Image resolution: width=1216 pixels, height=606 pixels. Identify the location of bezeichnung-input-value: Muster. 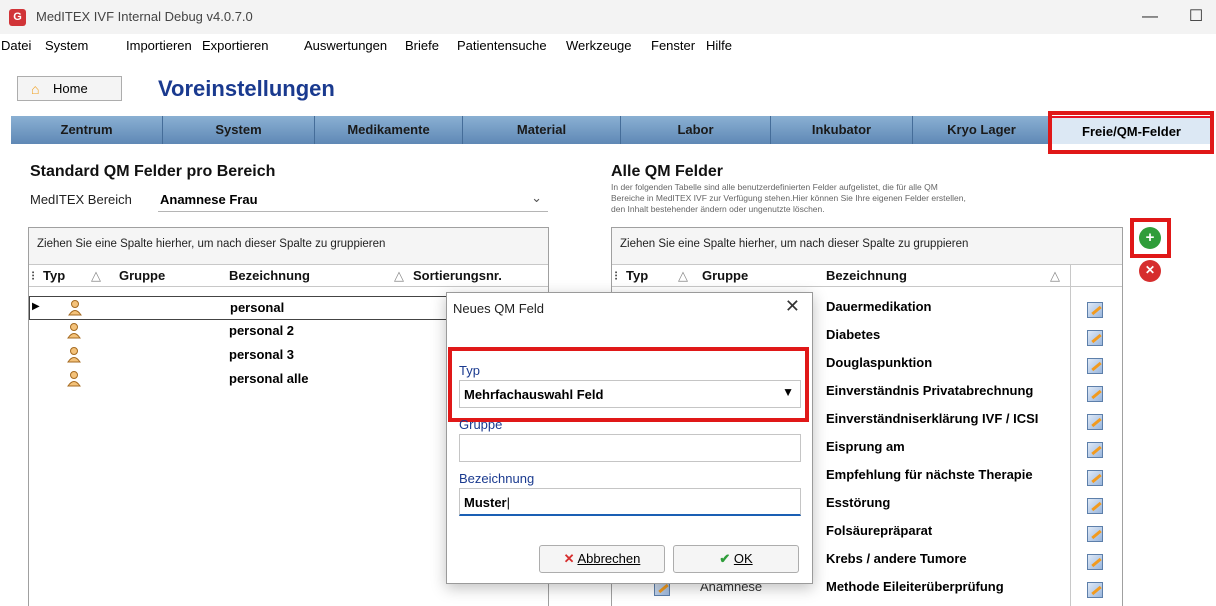
(485, 502).